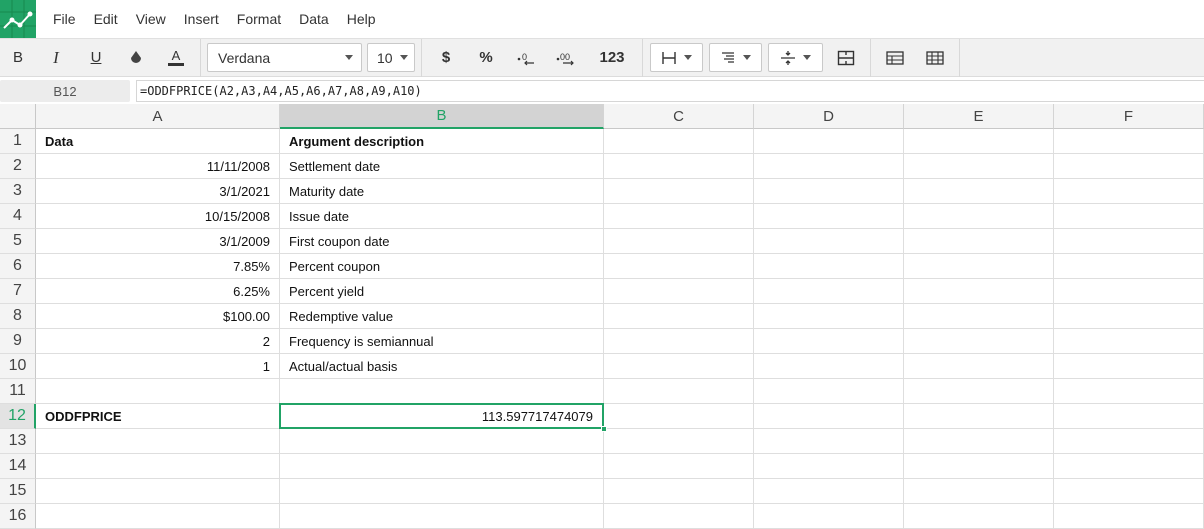 The height and width of the screenshot is (529, 1204). What do you see at coordinates (158, 466) in the screenshot?
I see `cell-a14` at bounding box center [158, 466].